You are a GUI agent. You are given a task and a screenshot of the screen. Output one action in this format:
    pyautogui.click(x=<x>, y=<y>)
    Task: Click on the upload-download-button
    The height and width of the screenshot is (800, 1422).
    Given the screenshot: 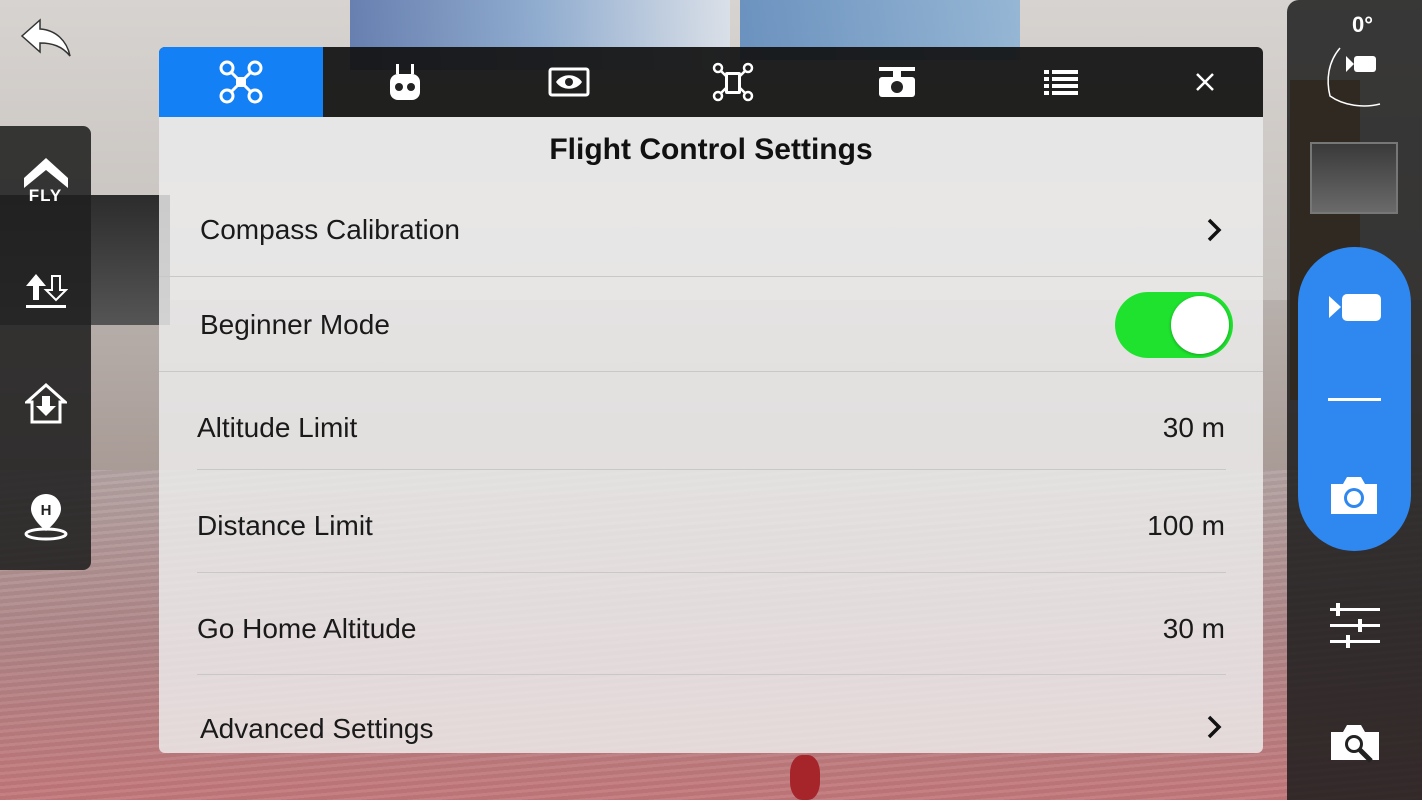 What is the action you would take?
    pyautogui.click(x=45, y=291)
    